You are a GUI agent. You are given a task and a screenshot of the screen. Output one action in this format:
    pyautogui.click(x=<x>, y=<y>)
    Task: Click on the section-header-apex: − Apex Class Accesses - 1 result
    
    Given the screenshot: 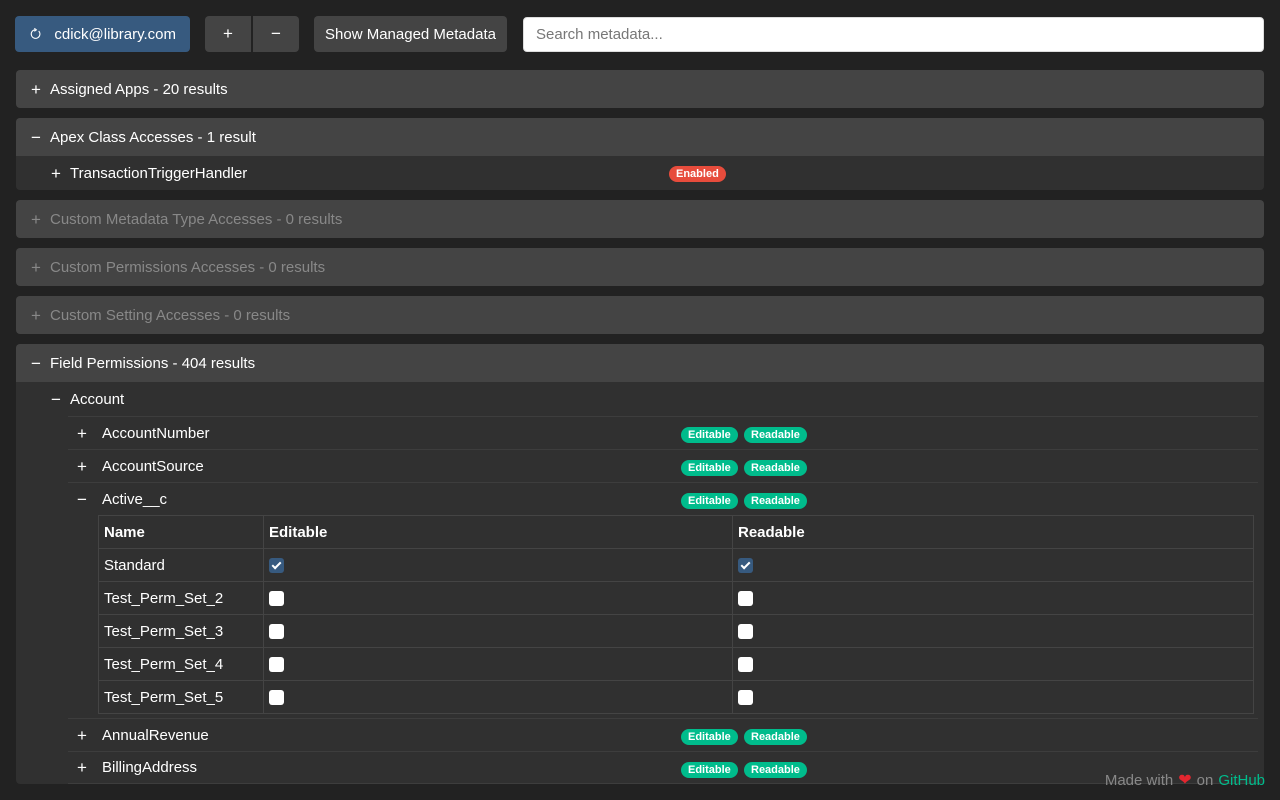 What is the action you would take?
    pyautogui.click(x=640, y=137)
    